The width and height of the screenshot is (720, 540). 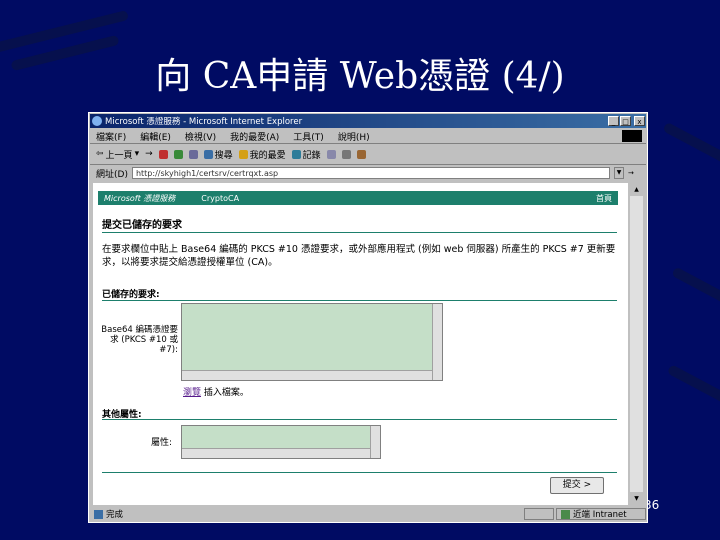 What do you see at coordinates (131, 295) in the screenshot?
I see `saved-request-heading: 已儲存的要求:` at bounding box center [131, 295].